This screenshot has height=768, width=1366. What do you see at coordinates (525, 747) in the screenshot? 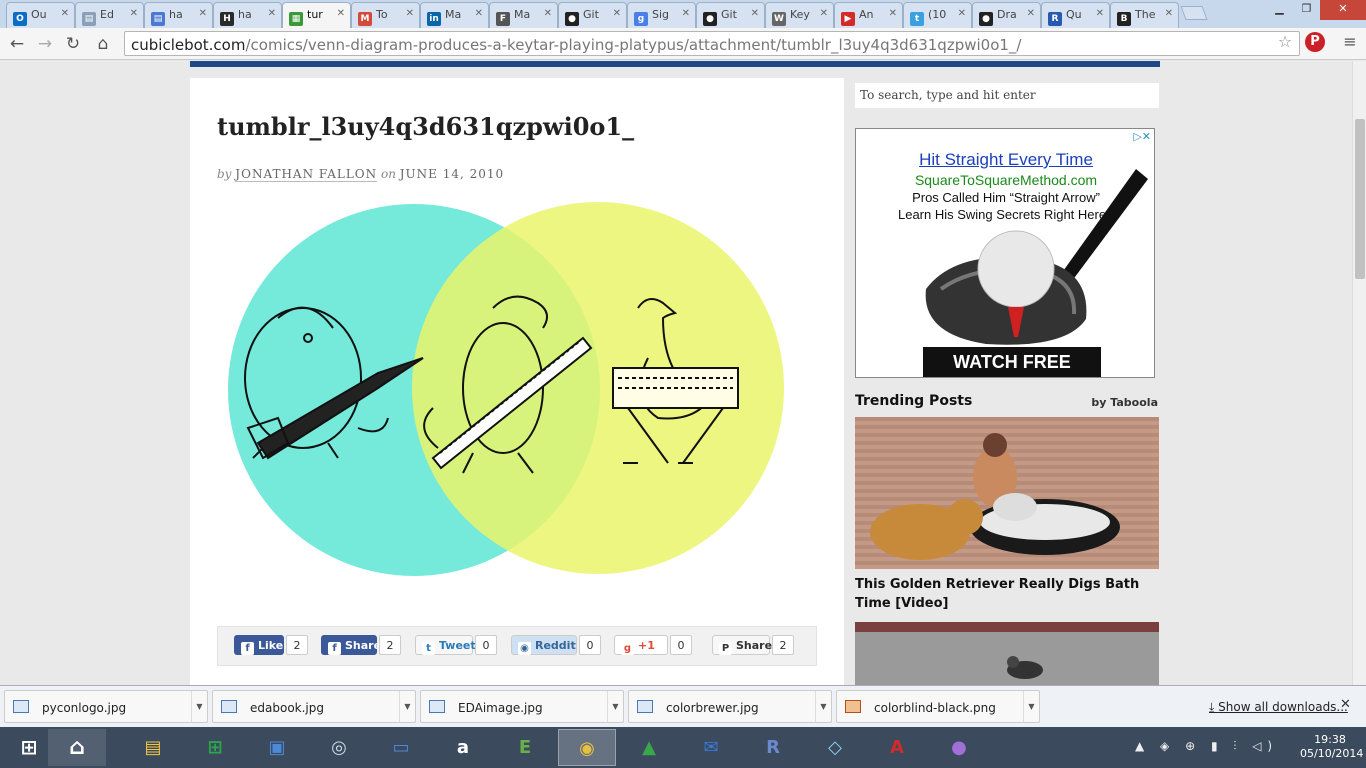
I see `taskbar-evernote-icon: E` at bounding box center [525, 747].